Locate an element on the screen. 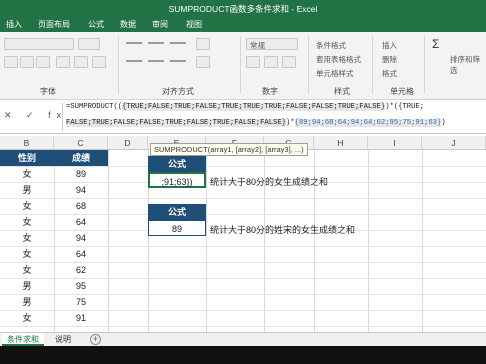  column-header-i: I is located at coordinates (395, 143).